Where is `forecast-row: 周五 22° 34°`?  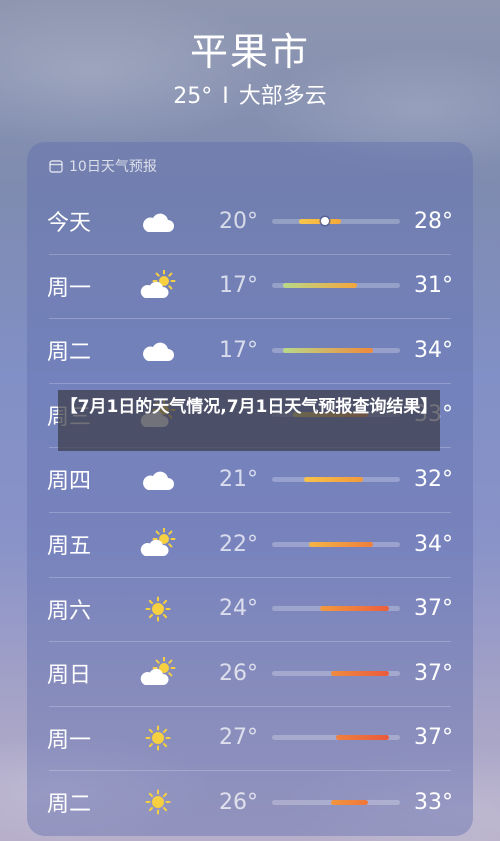
forecast-row: 周五 22° 34° is located at coordinates (250, 544).